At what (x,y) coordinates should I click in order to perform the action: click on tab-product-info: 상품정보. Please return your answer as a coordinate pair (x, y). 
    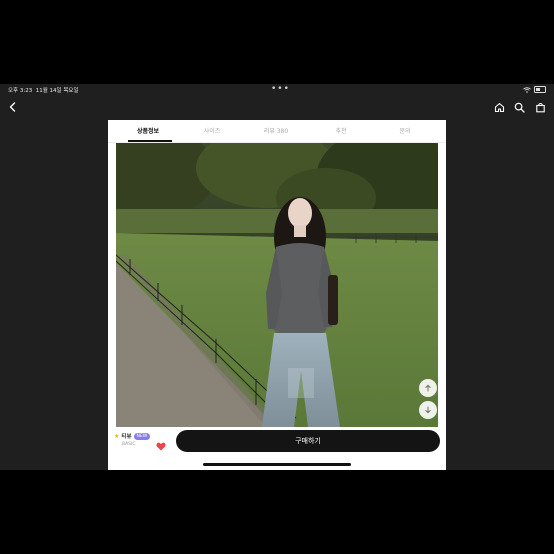
    Looking at the image, I should click on (148, 130).